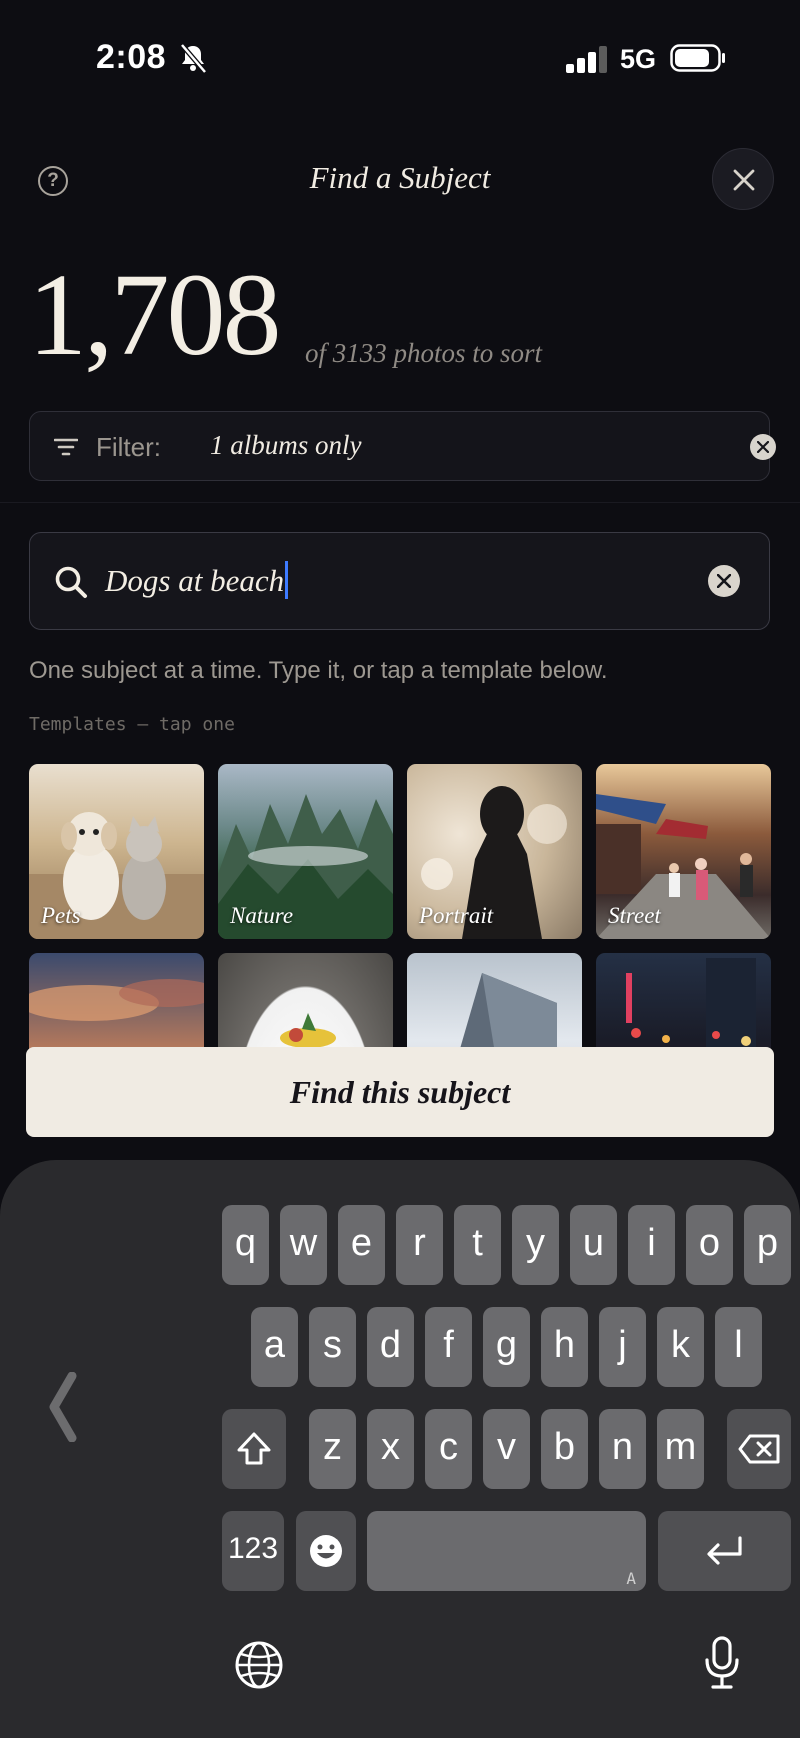 Image resolution: width=800 pixels, height=1738 pixels. Describe the element at coordinates (197, 580) in the screenshot. I see `search-value: Dogs at beach` at that location.